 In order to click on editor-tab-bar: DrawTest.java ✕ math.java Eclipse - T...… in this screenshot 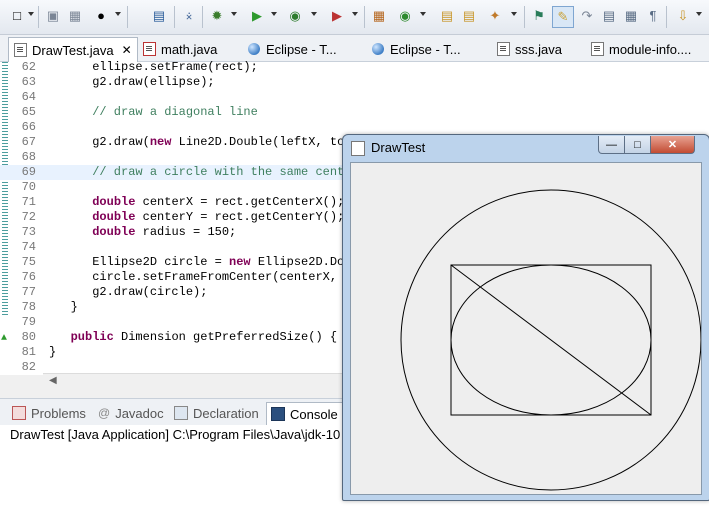, I will do `click(354, 48)`.